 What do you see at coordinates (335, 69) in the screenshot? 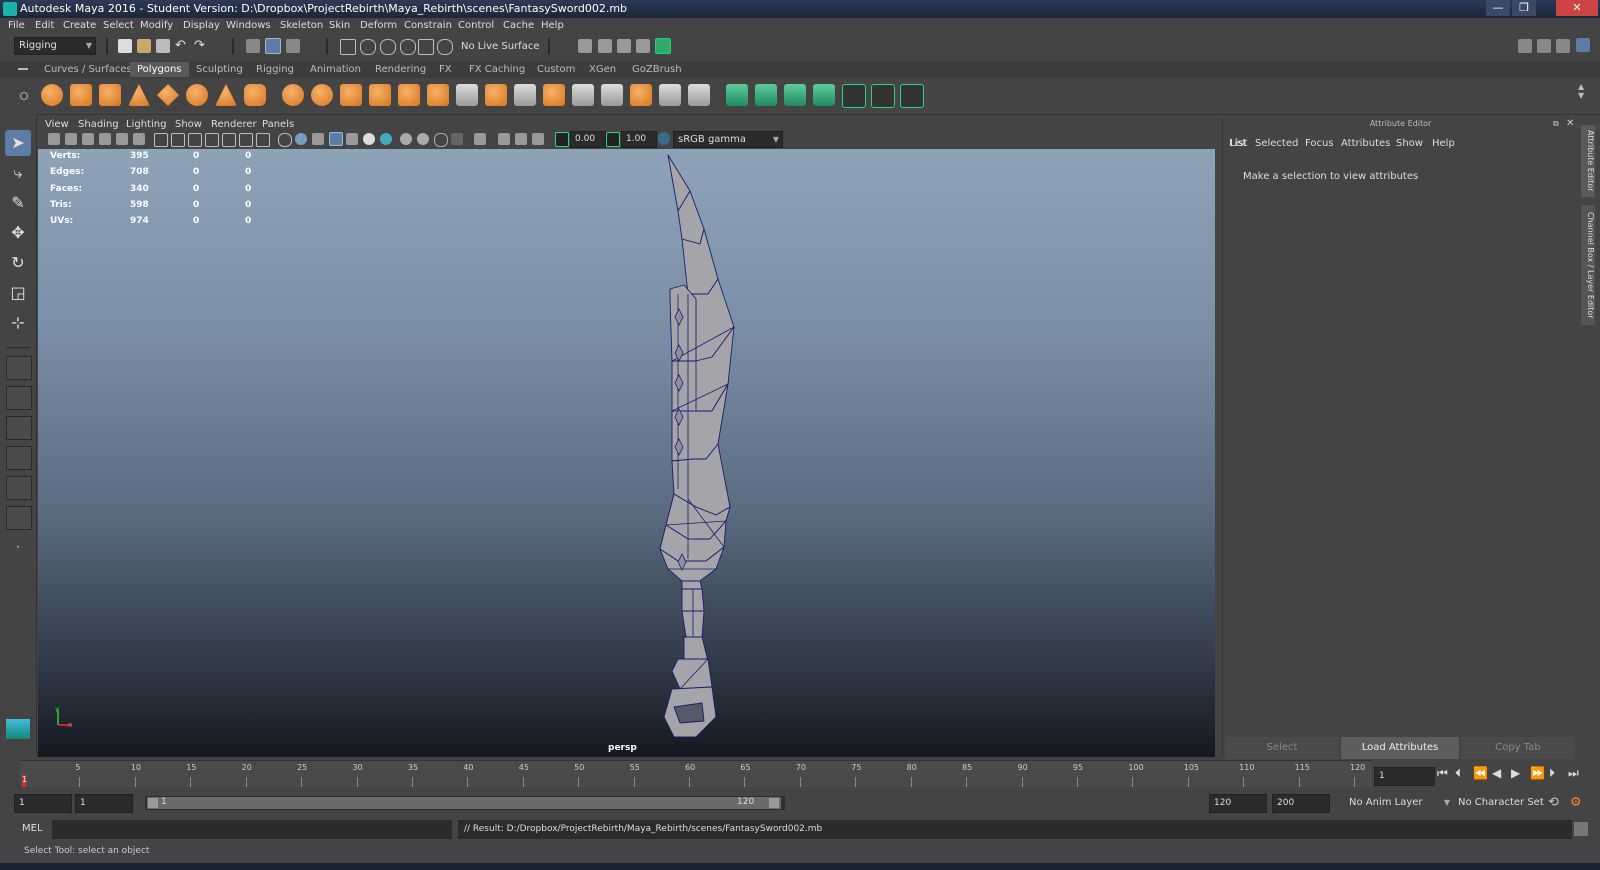
I see `tab-animation: Animation` at bounding box center [335, 69].